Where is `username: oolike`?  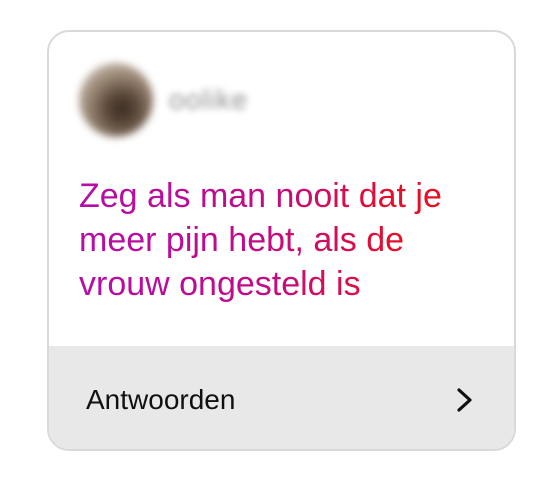
username: oolike is located at coordinates (209, 99).